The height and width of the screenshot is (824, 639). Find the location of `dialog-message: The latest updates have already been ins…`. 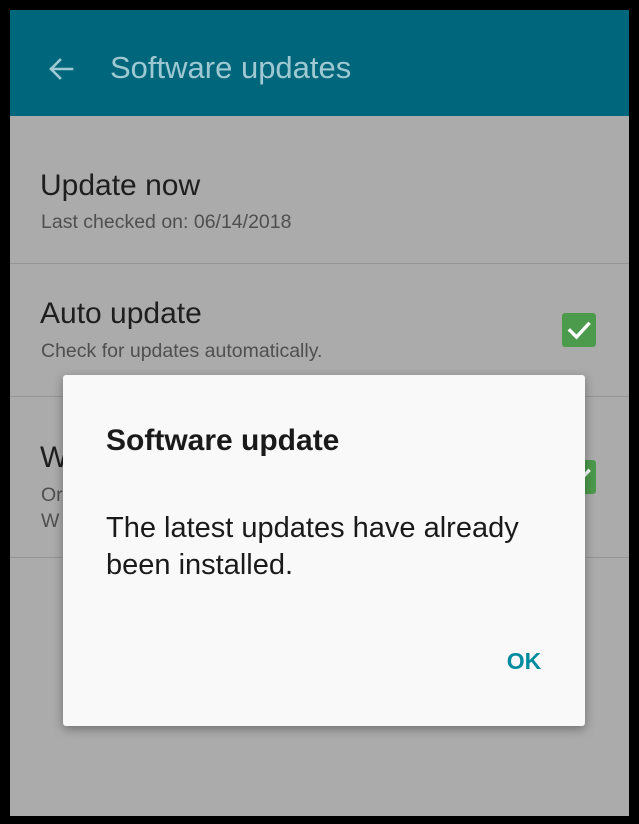

dialog-message: The latest updates have already been ins… is located at coordinates (312, 546).